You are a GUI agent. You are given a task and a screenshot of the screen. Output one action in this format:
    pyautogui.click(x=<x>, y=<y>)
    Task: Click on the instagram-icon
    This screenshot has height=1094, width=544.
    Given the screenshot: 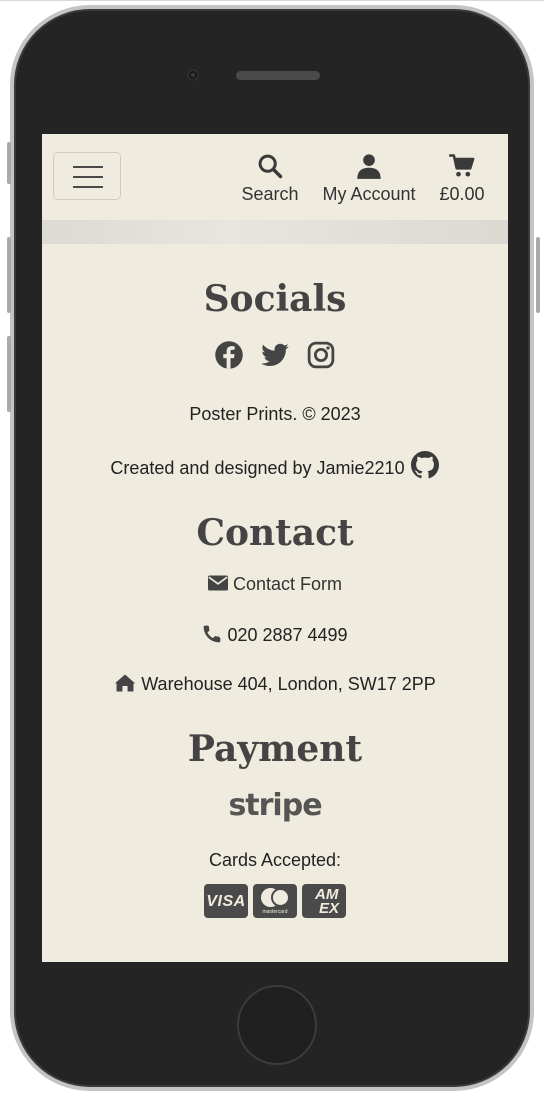 What is the action you would take?
    pyautogui.click(x=321, y=355)
    